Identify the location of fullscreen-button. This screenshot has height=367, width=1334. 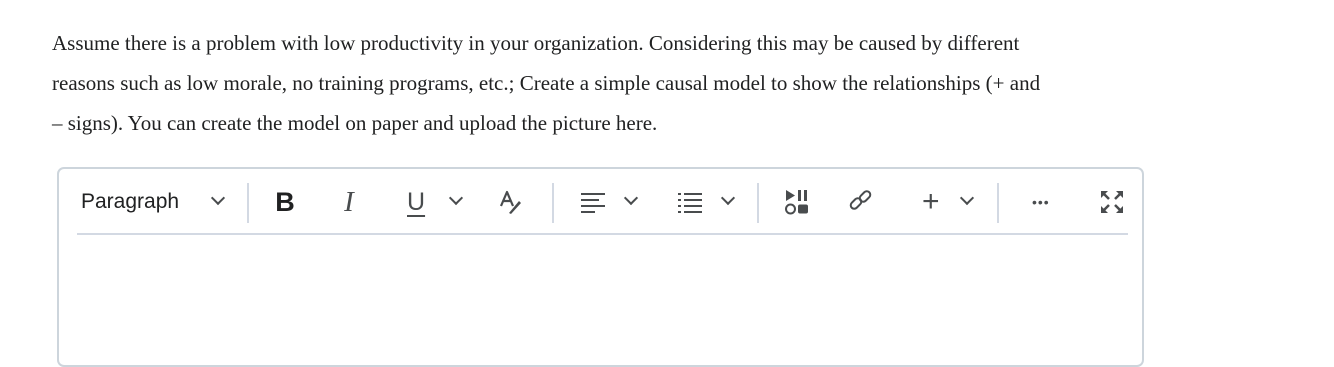
(1112, 202).